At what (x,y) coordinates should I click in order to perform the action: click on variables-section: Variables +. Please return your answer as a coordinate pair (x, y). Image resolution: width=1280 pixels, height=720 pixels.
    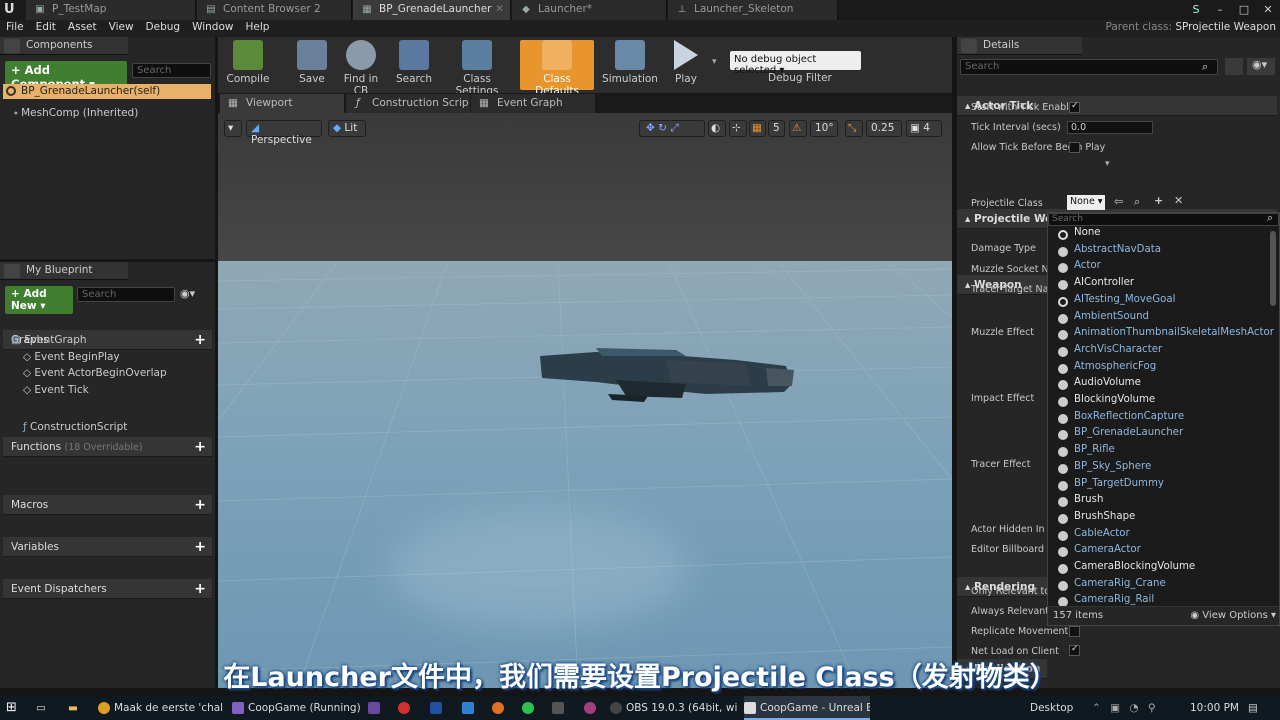
    Looking at the image, I should click on (107, 547).